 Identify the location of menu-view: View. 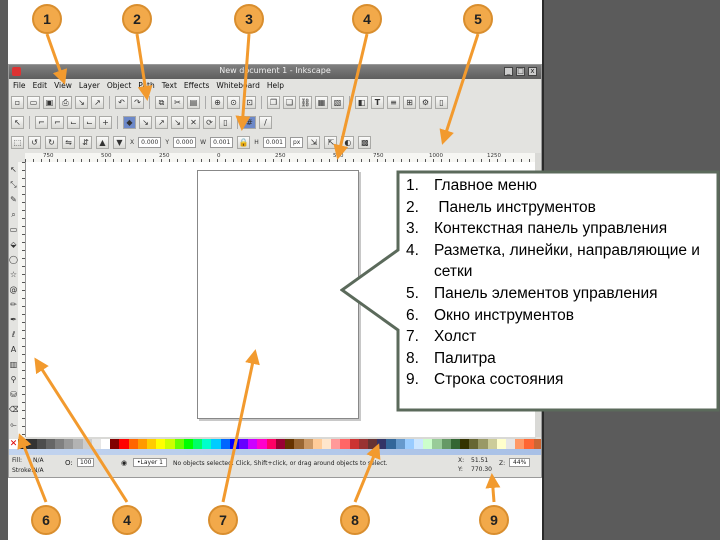
(63, 85).